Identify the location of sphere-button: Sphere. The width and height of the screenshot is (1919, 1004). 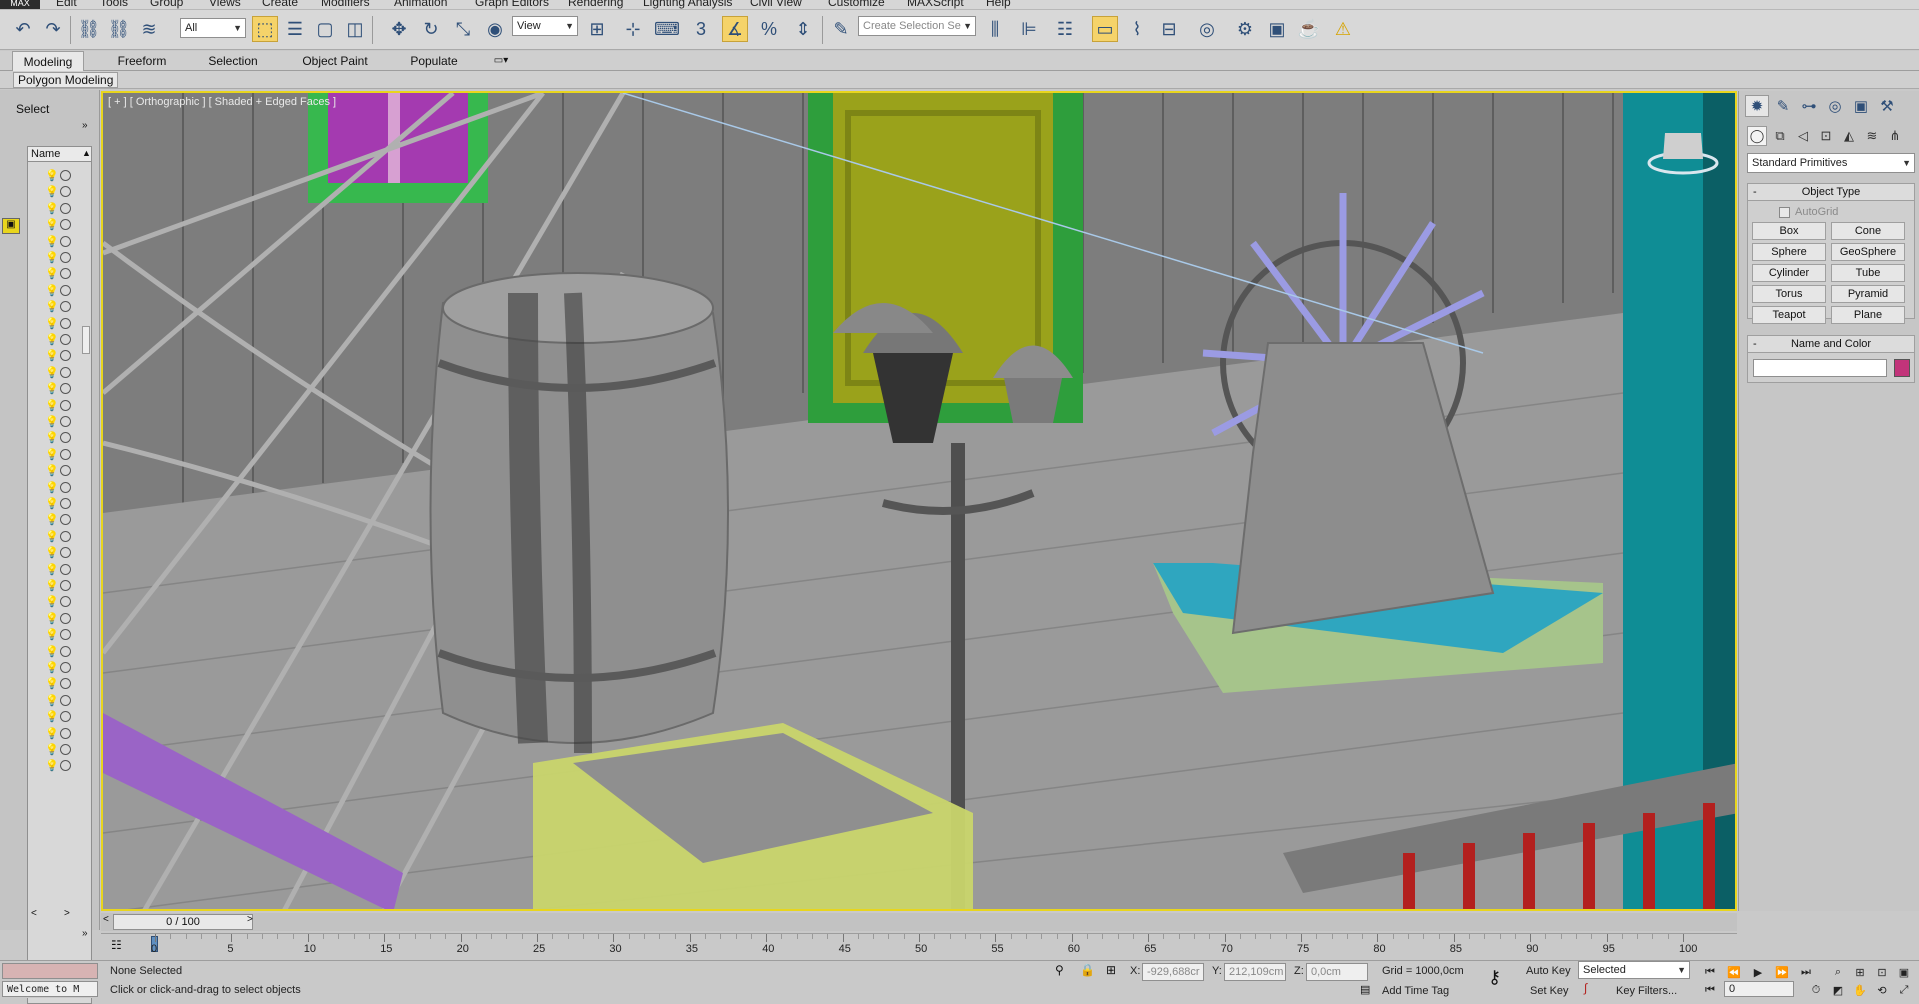
(1789, 252).